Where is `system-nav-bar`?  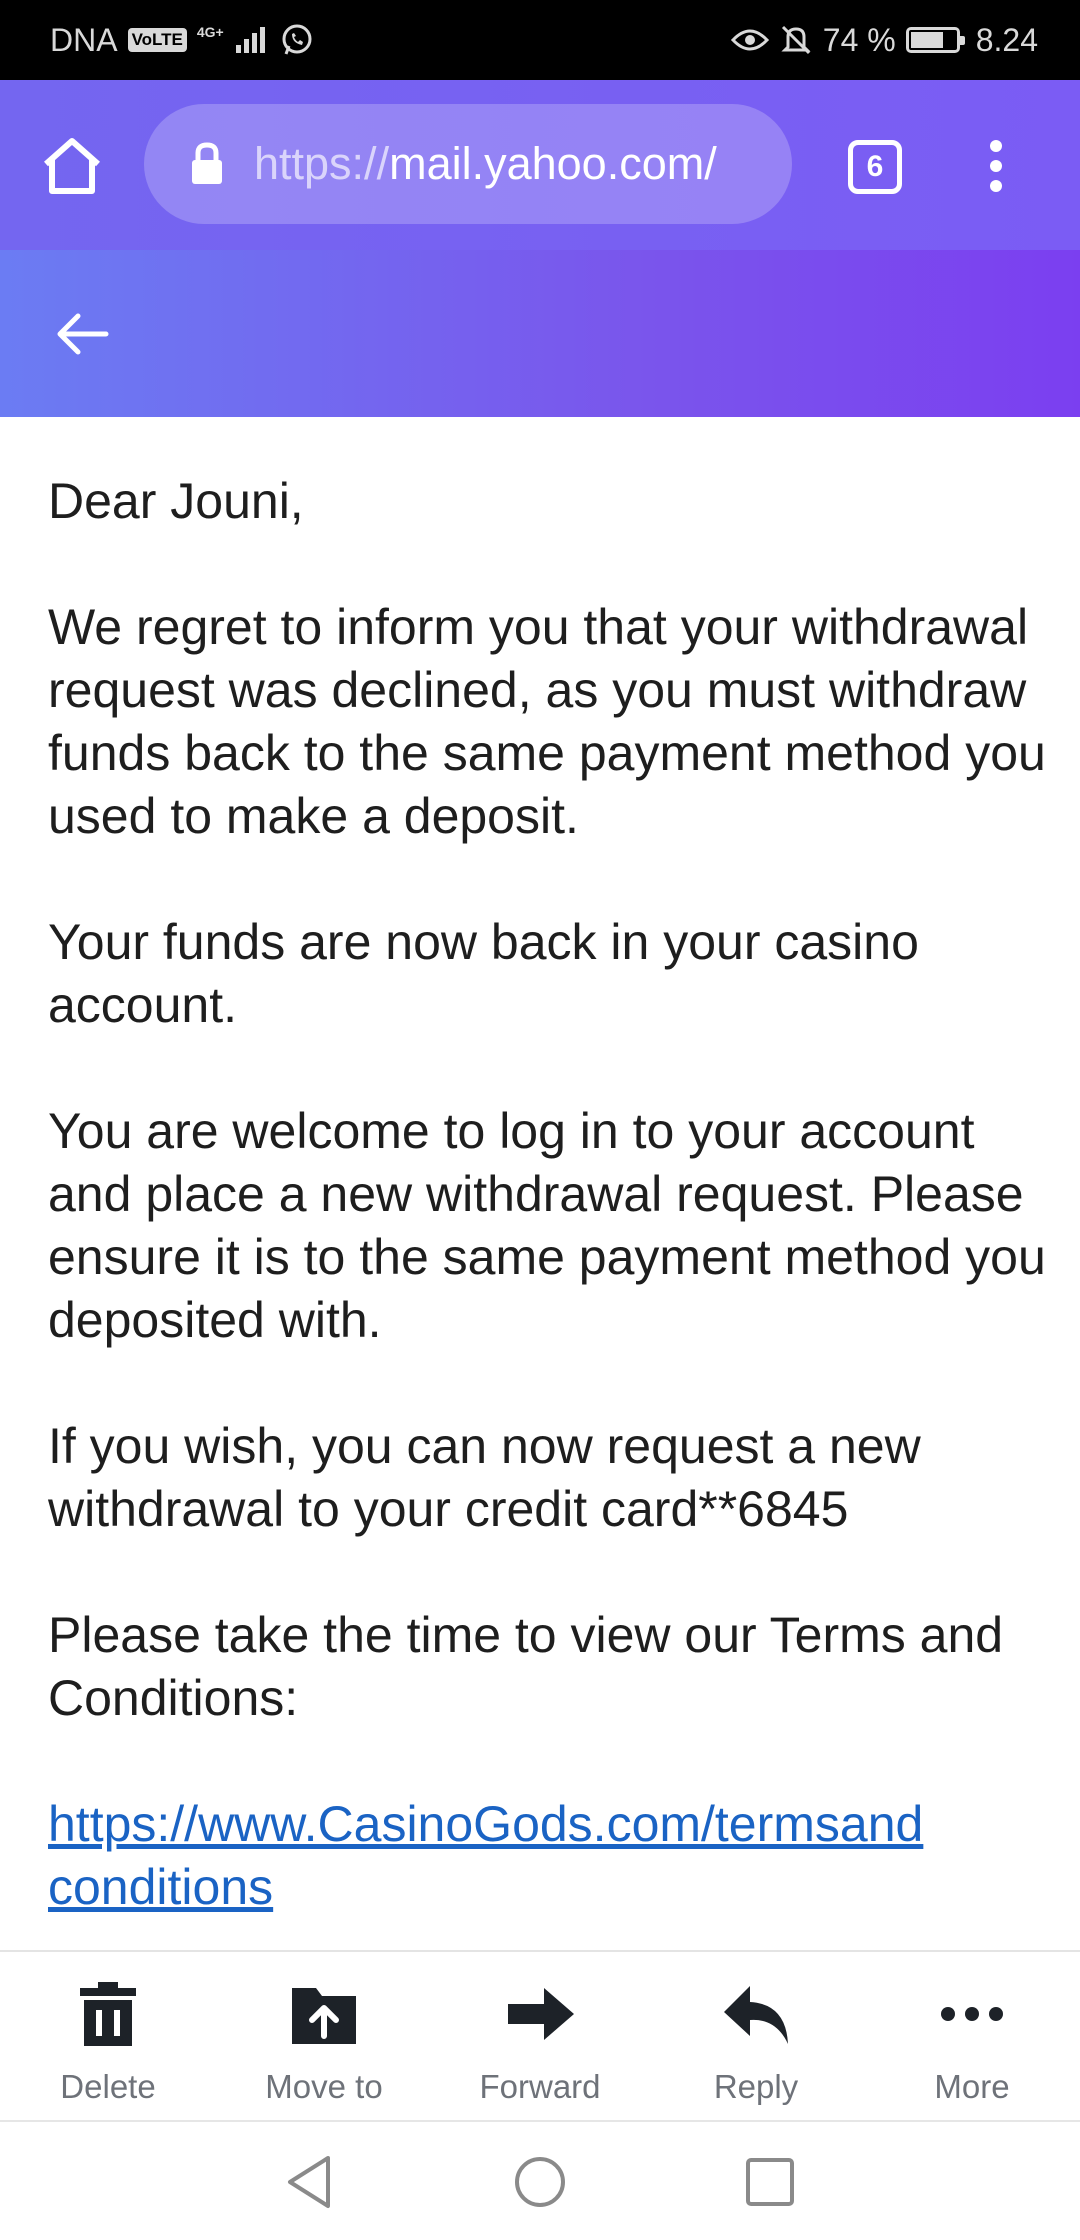 system-nav-bar is located at coordinates (540, 2180).